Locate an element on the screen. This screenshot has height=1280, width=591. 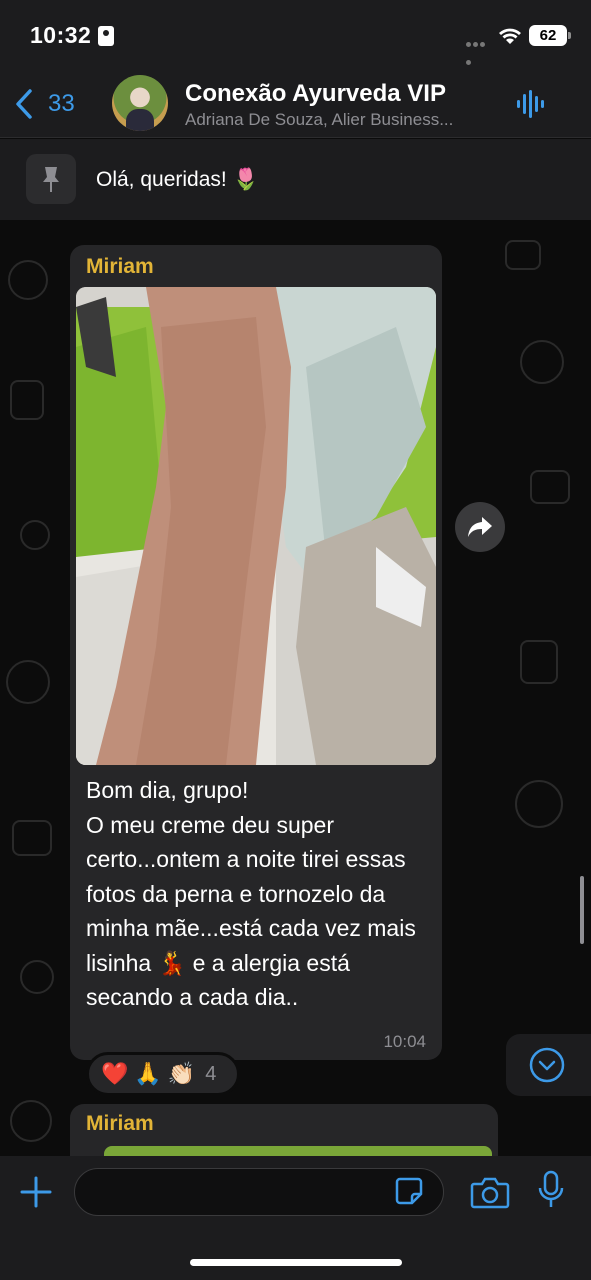
pin-icon is located at coordinates (51, 179).